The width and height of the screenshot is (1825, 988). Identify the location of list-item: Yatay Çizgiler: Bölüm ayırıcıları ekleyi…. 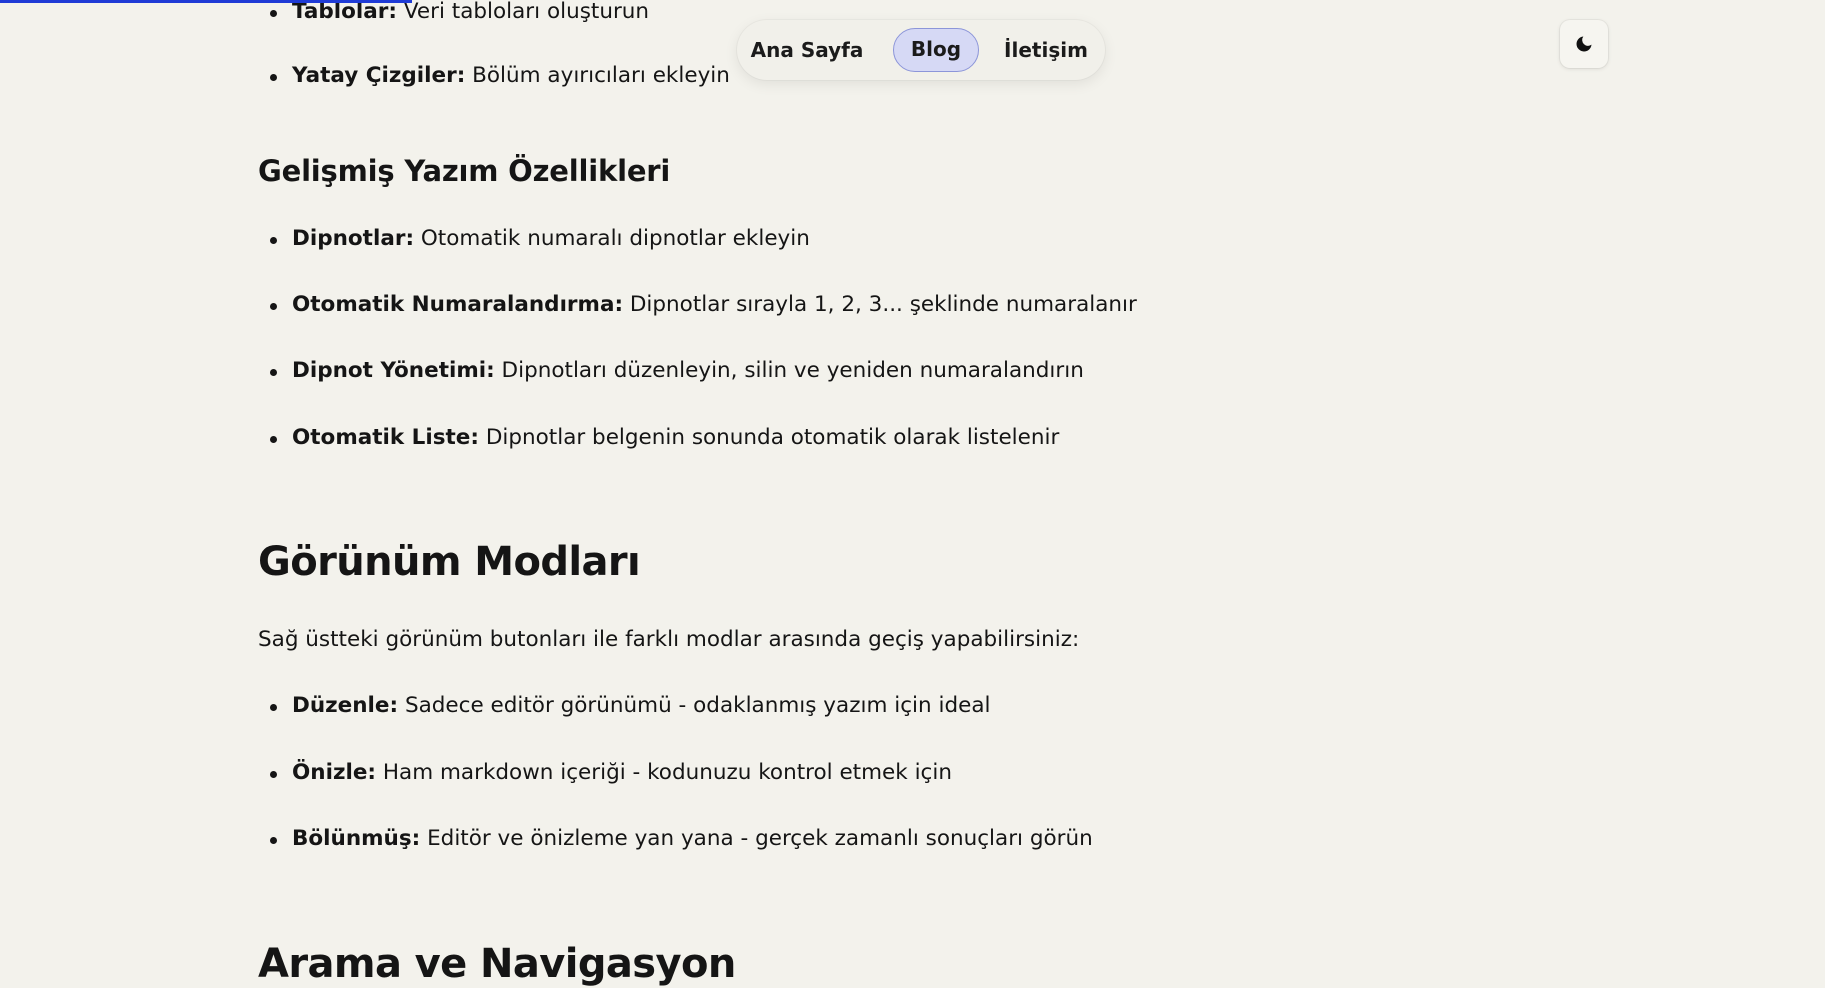
(494, 76).